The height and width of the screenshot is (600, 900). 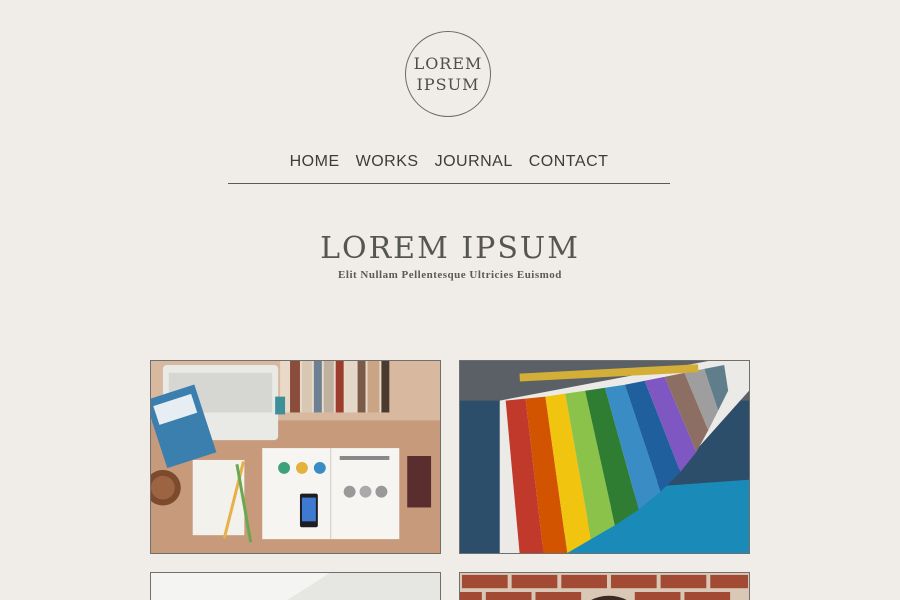 I want to click on nav-item-works: WORKS, so click(x=387, y=166).